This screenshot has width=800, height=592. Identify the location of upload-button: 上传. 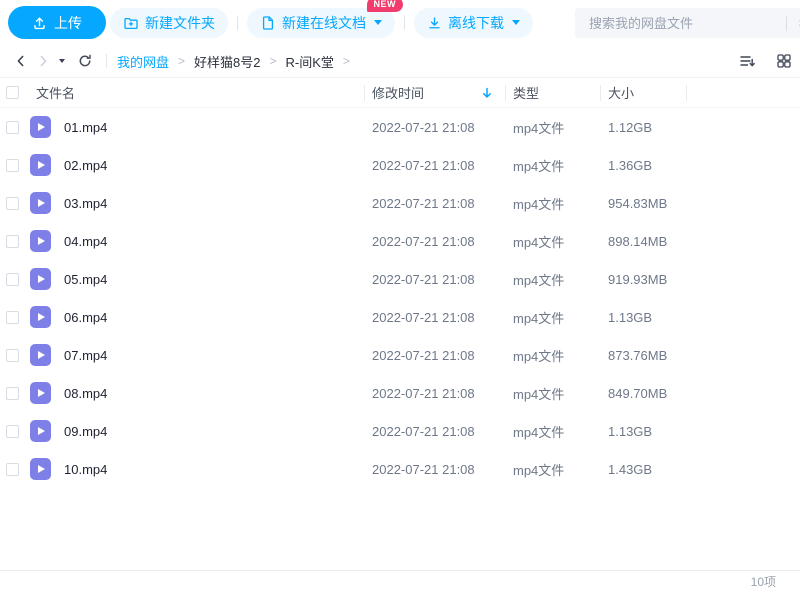
(57, 22).